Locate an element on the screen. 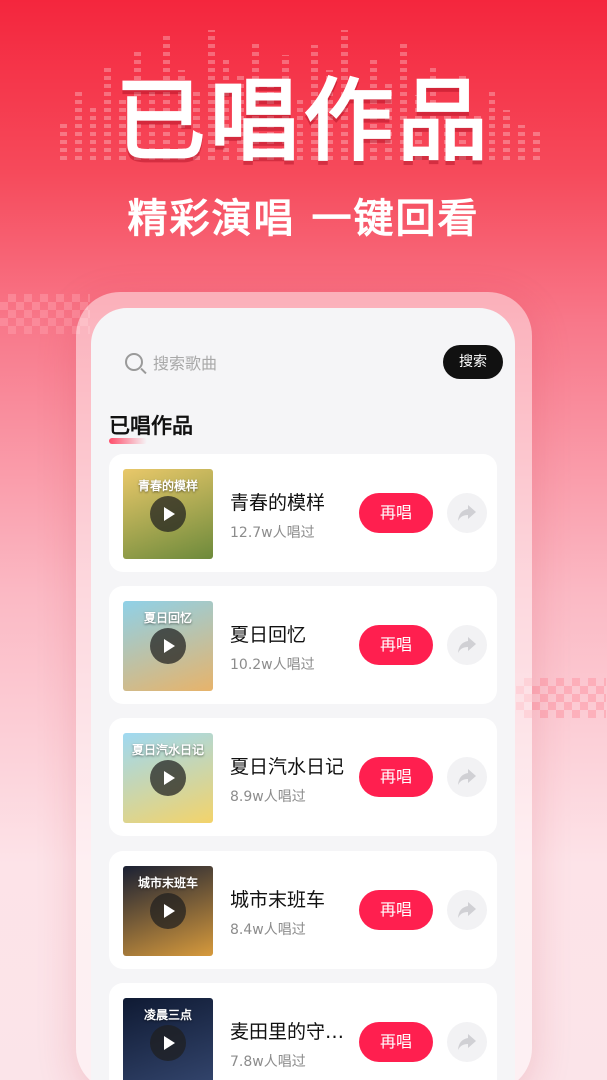 The width and height of the screenshot is (607, 1080). song-name: 青春的模样 is located at coordinates (278, 503).